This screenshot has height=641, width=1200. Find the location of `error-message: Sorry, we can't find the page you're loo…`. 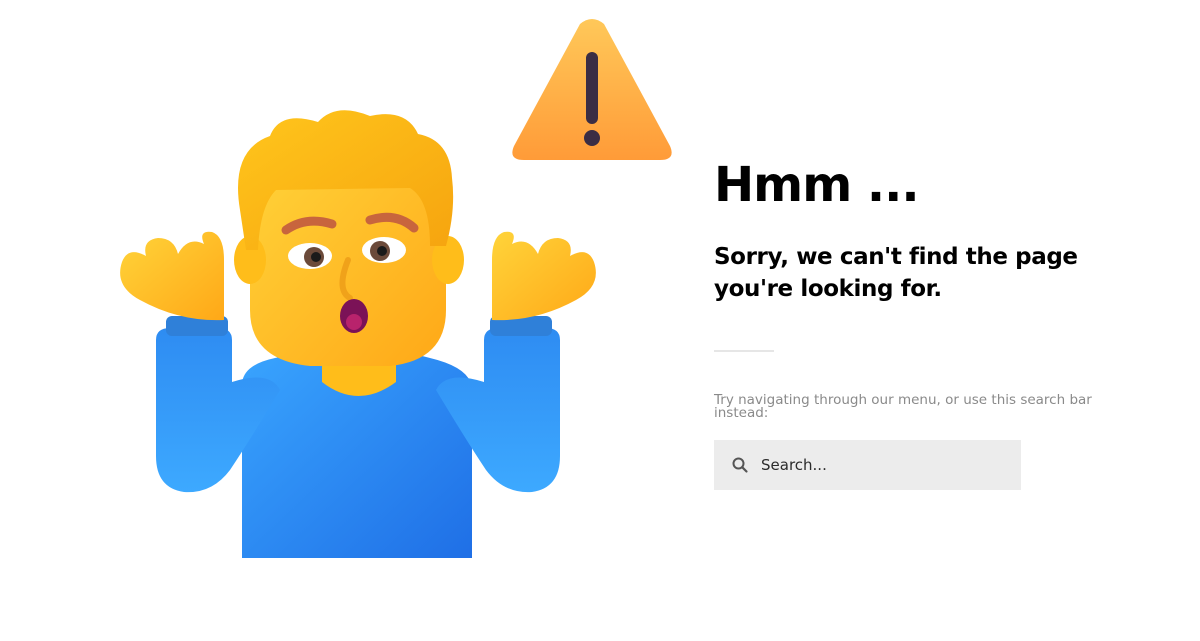

error-message: Sorry, we can't find the page you're loo… is located at coordinates (896, 273).